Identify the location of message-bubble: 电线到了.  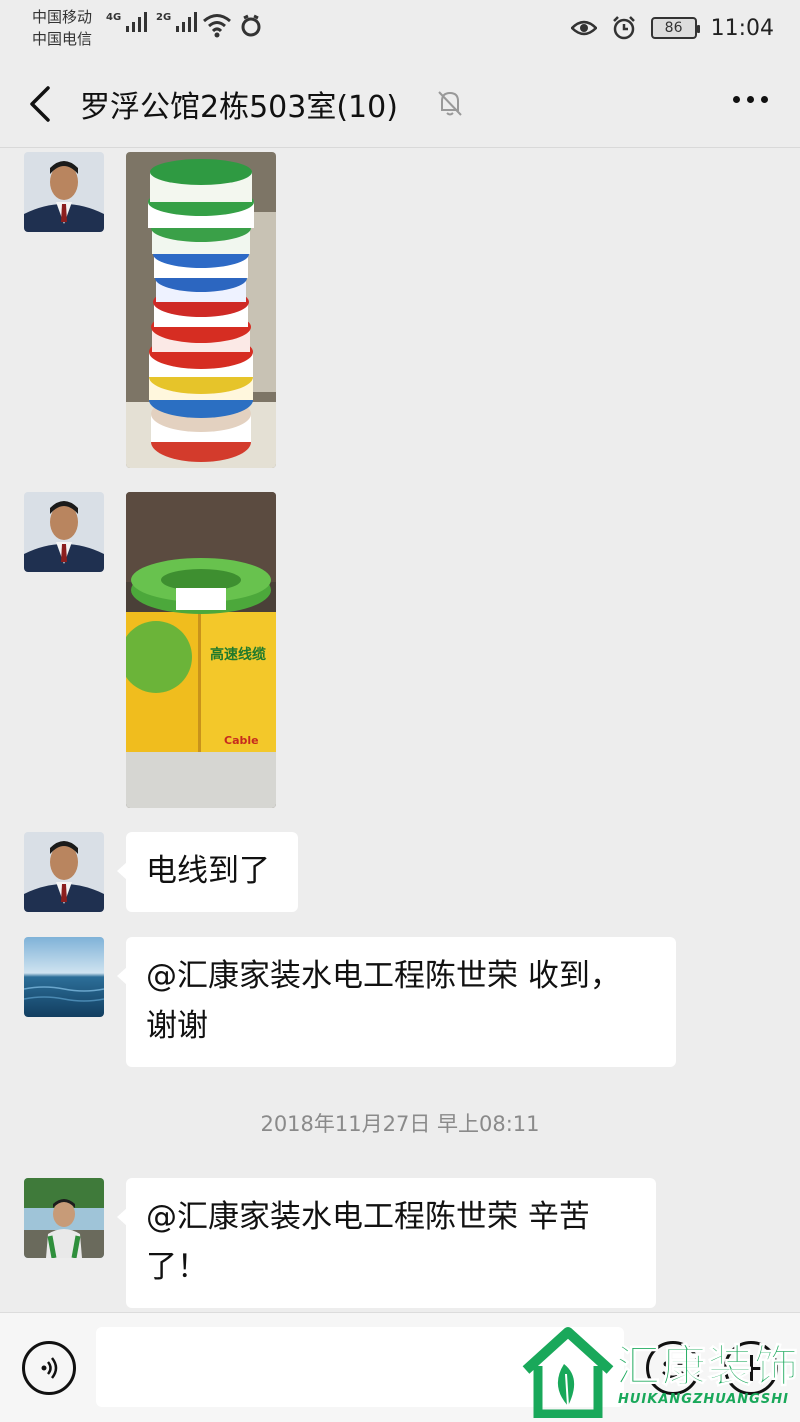
(207, 872).